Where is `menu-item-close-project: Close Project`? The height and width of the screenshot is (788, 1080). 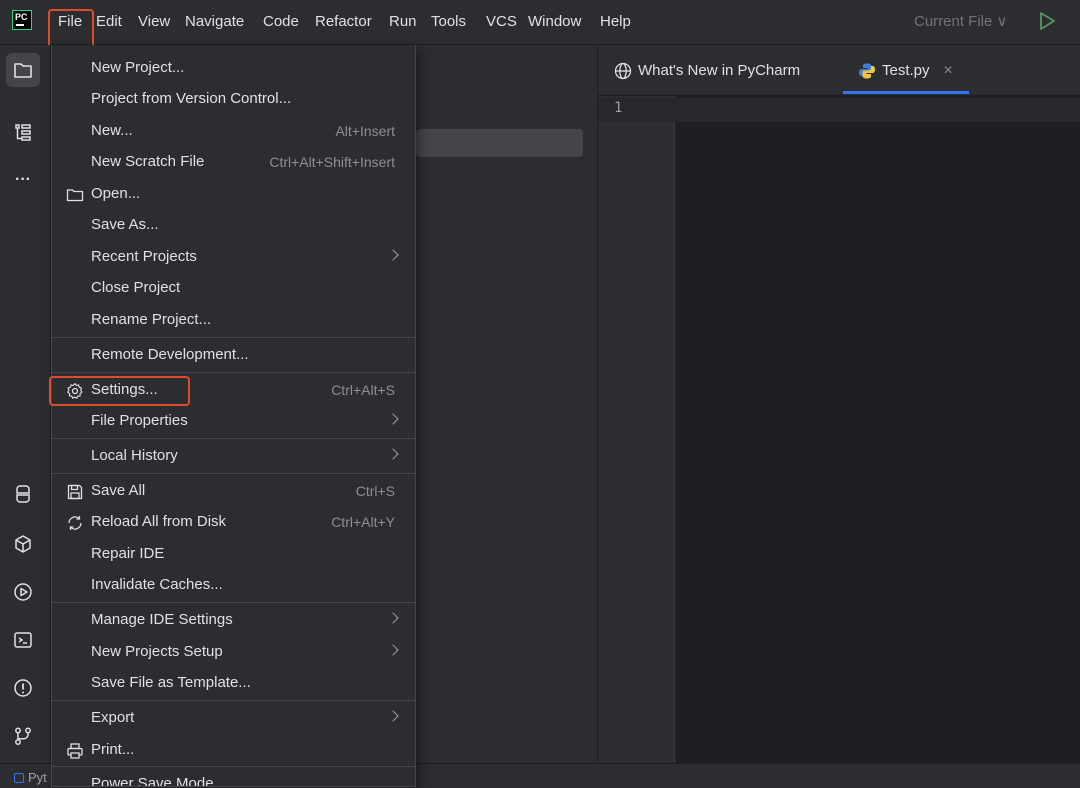
menu-item-close-project: Close Project is located at coordinates (233, 288).